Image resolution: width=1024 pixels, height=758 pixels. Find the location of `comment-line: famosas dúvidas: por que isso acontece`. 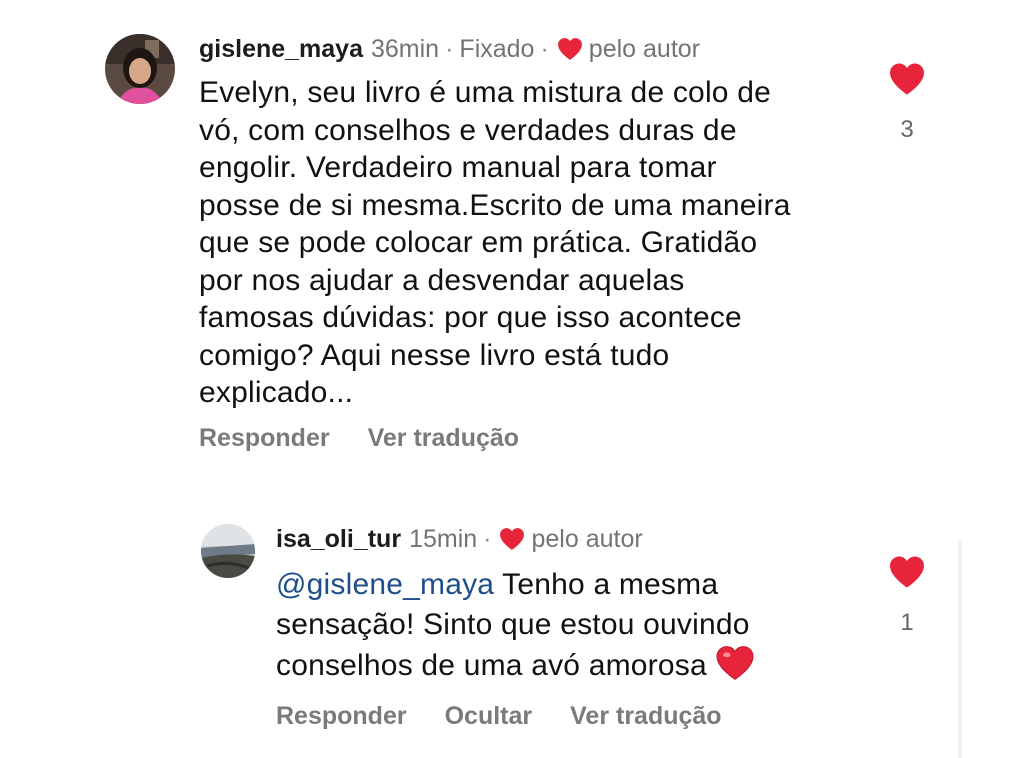

comment-line: famosas dúvidas: por que isso acontece is located at coordinates (470, 317).